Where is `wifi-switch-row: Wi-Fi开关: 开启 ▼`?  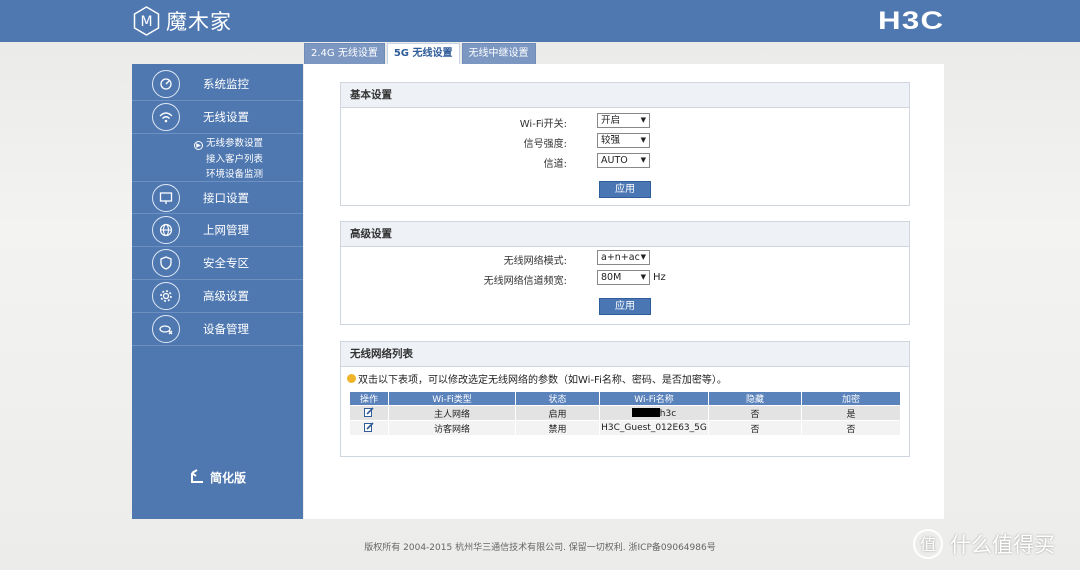 wifi-switch-row: Wi-Fi开关: 开启 ▼ is located at coordinates (626, 121).